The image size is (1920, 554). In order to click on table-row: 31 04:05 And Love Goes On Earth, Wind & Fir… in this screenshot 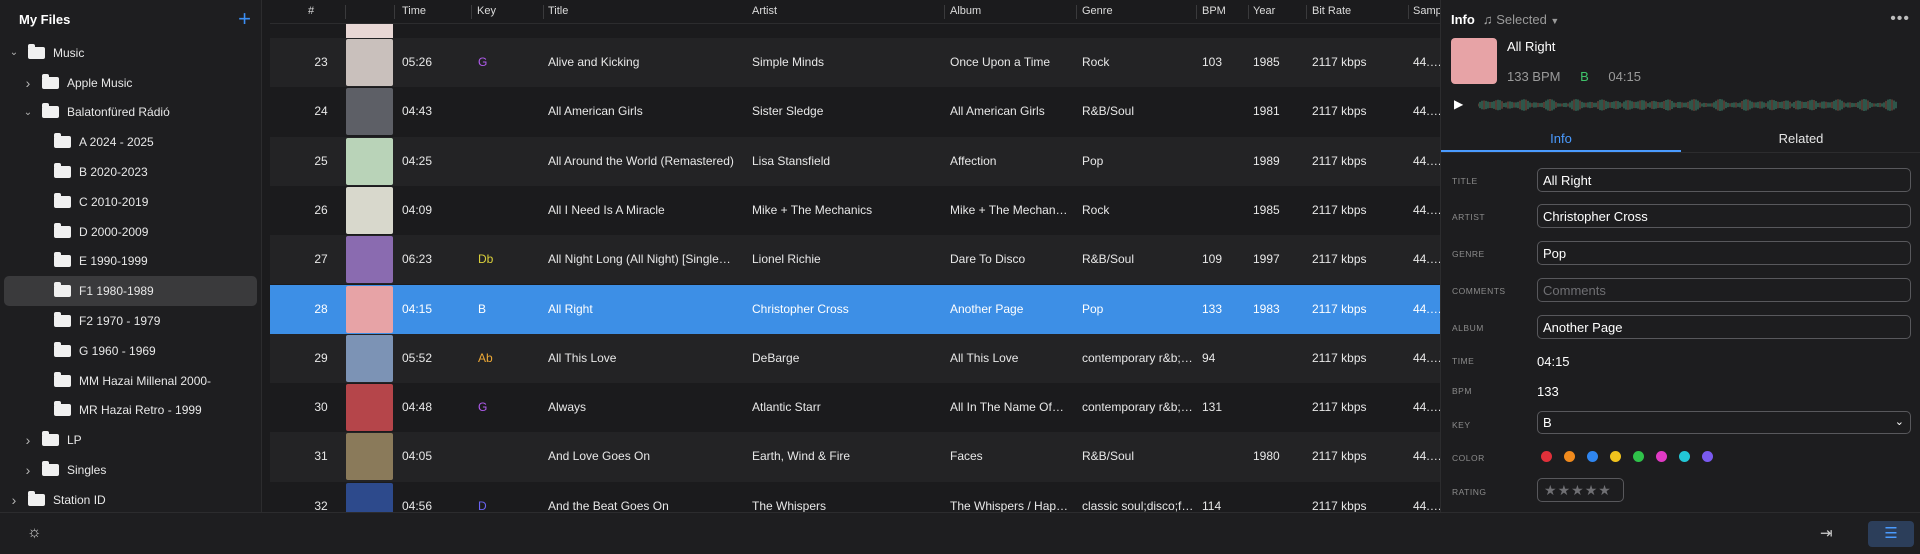, I will do `click(855, 457)`.